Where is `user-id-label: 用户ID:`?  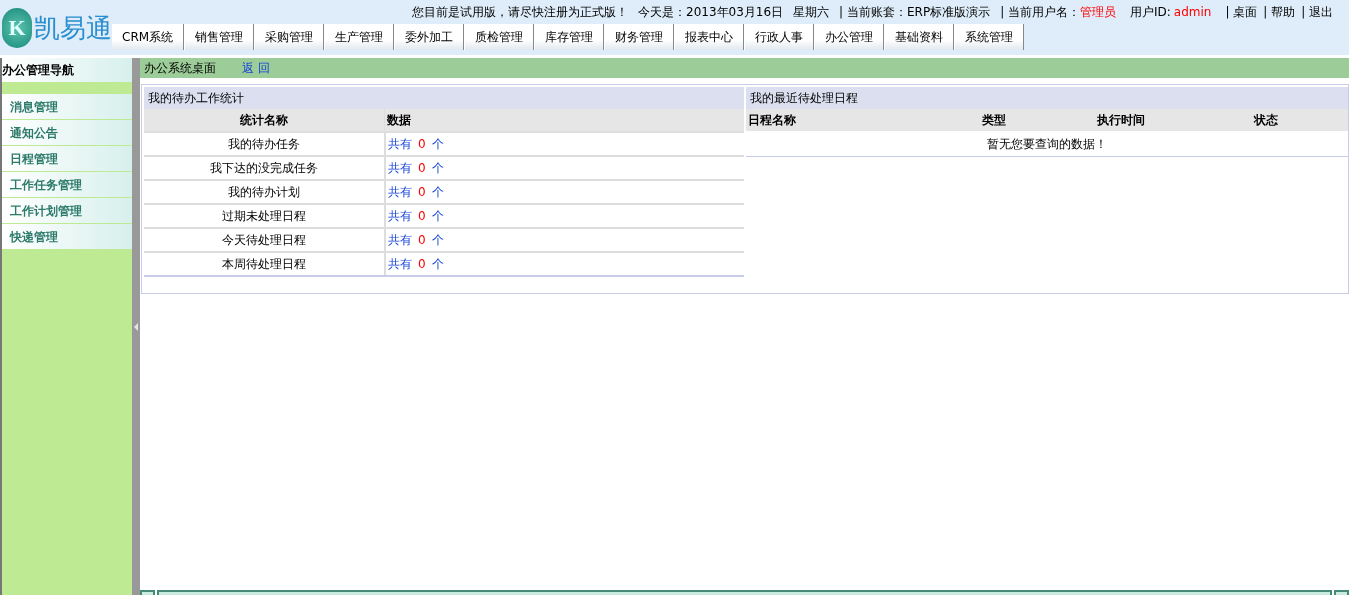
user-id-label: 用户ID: is located at coordinates (1150, 12).